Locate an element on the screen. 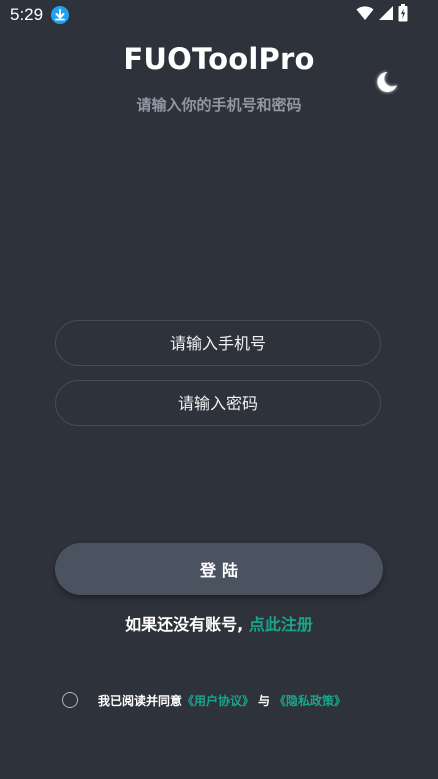 This screenshot has width=438, height=779. register-link: 点此注册 is located at coordinates (281, 624).